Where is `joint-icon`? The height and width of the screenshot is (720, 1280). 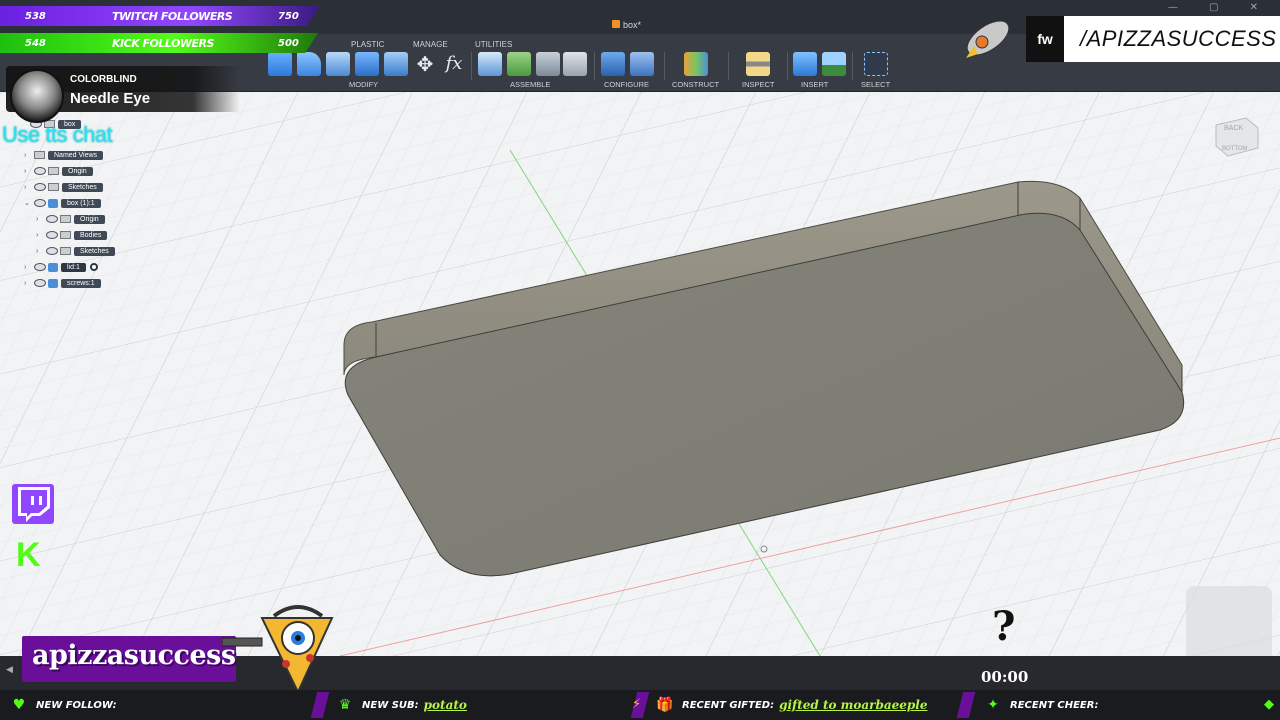 joint-icon is located at coordinates (519, 64).